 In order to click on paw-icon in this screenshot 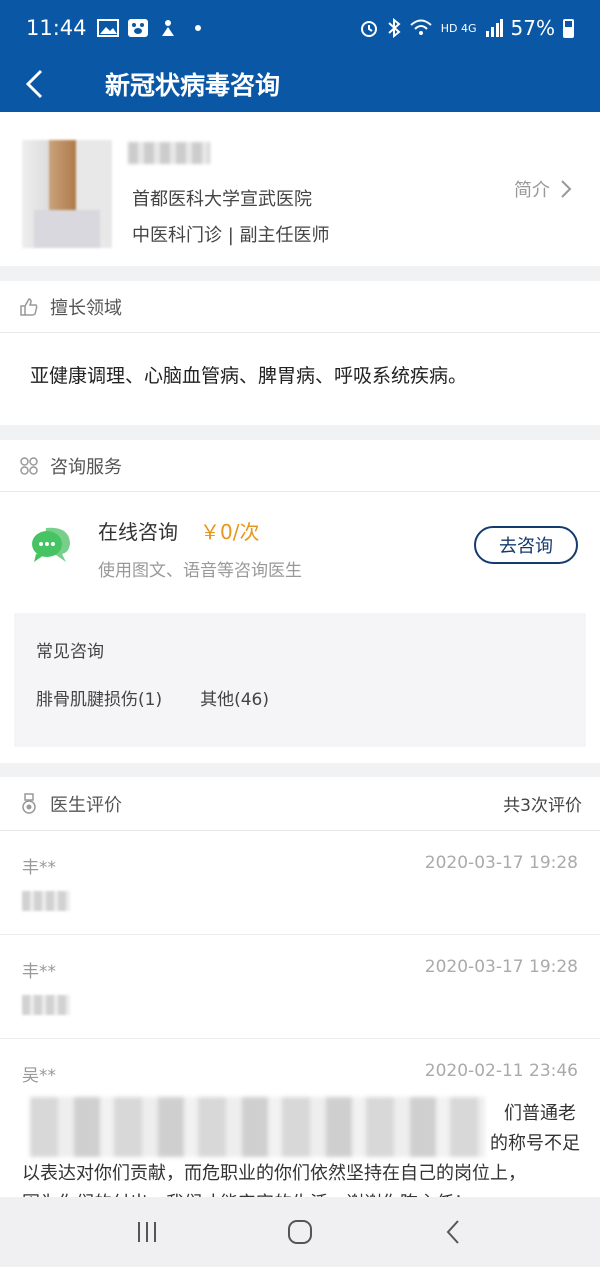, I will do `click(137, 28)`.